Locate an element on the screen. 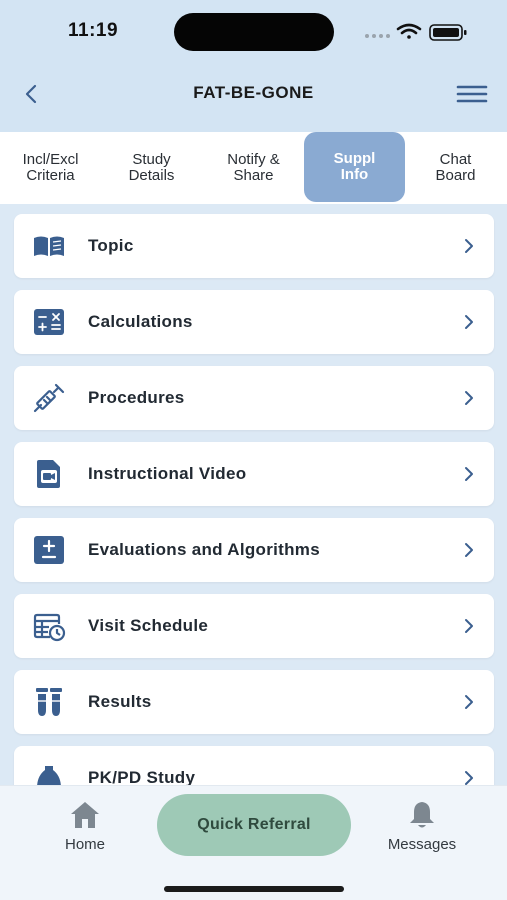 The image size is (507, 900). list-item-calculations: Calculations is located at coordinates (254, 322).